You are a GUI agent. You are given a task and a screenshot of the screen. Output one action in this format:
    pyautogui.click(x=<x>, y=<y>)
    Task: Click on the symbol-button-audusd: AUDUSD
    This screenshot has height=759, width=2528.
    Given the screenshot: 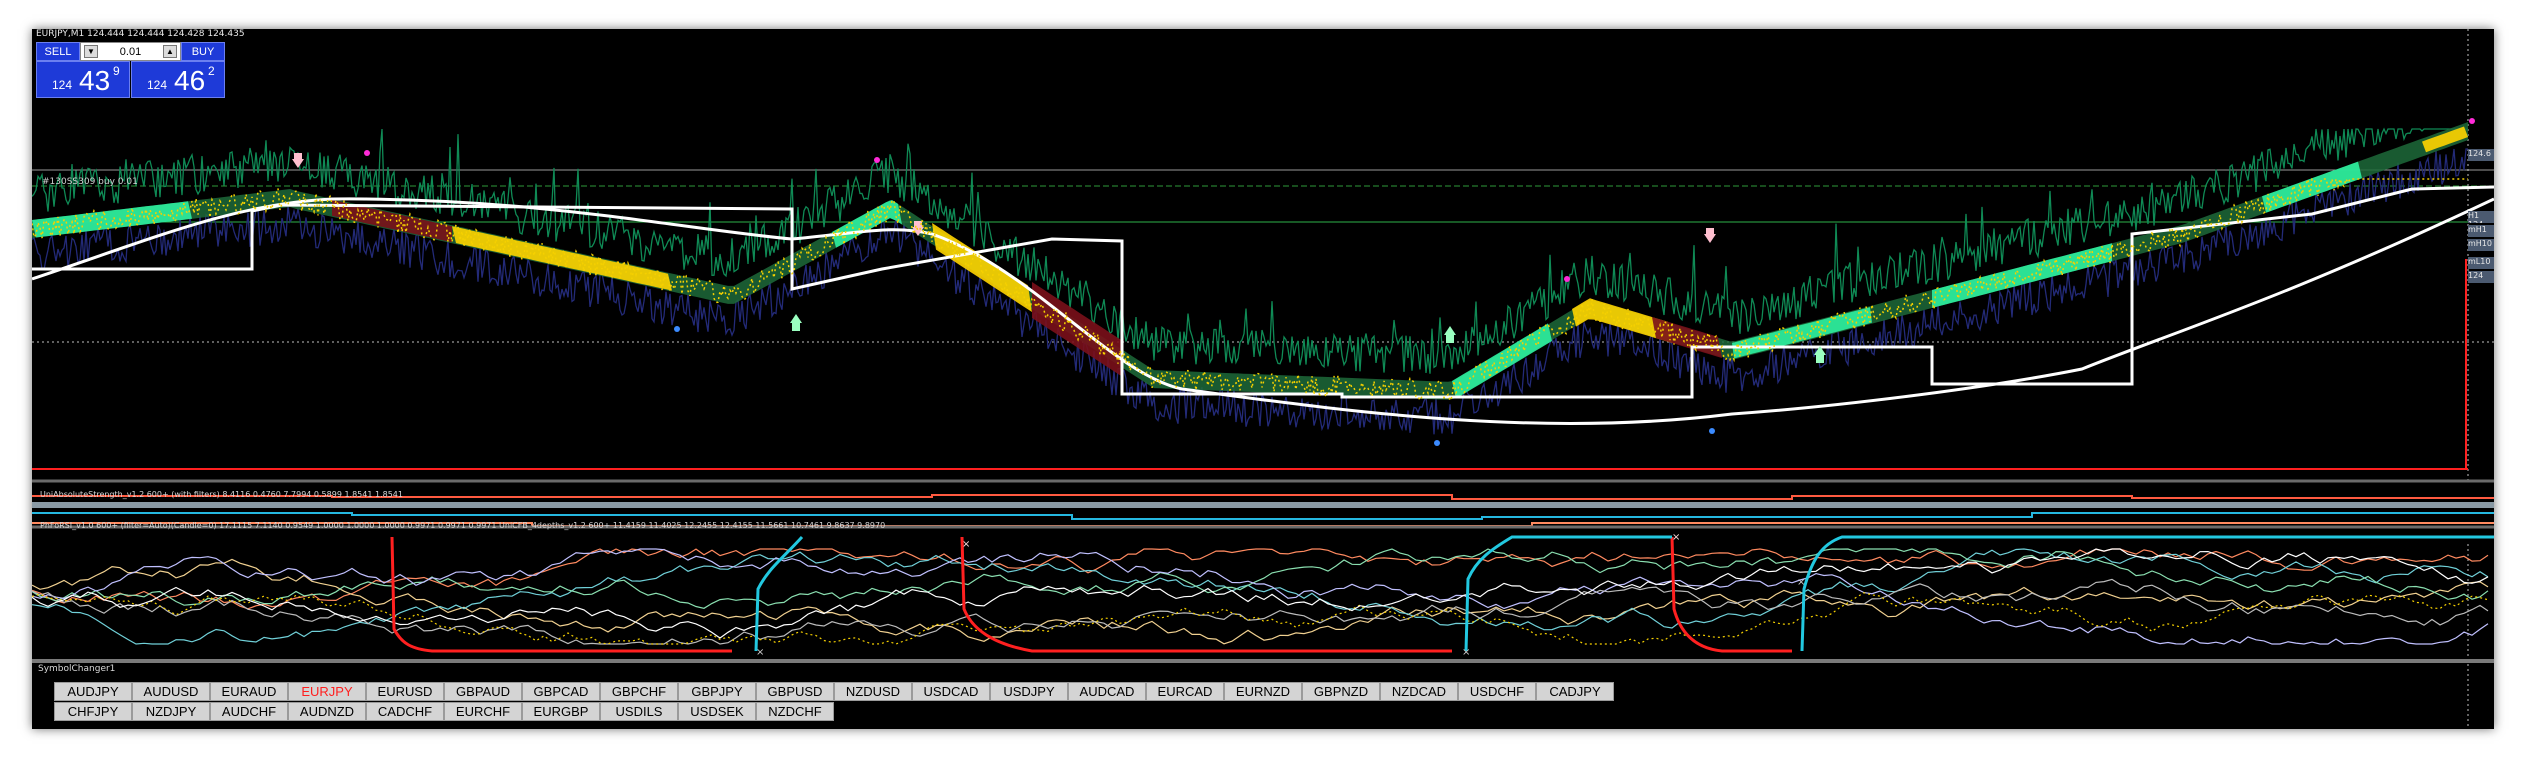 What is the action you would take?
    pyautogui.click(x=171, y=691)
    